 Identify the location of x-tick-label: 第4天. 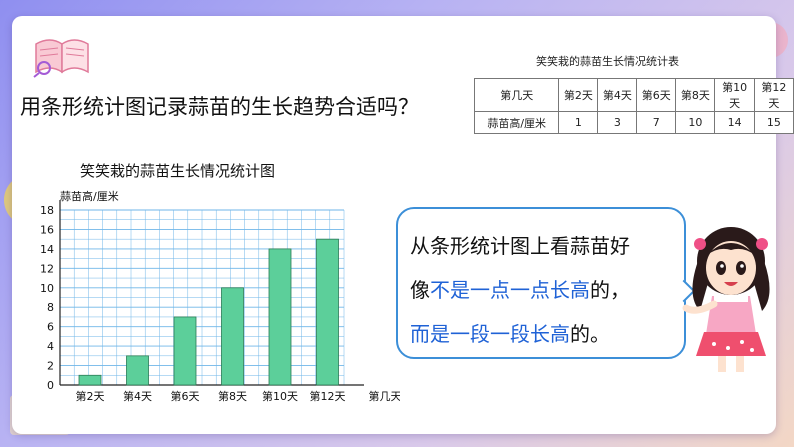
(137, 396).